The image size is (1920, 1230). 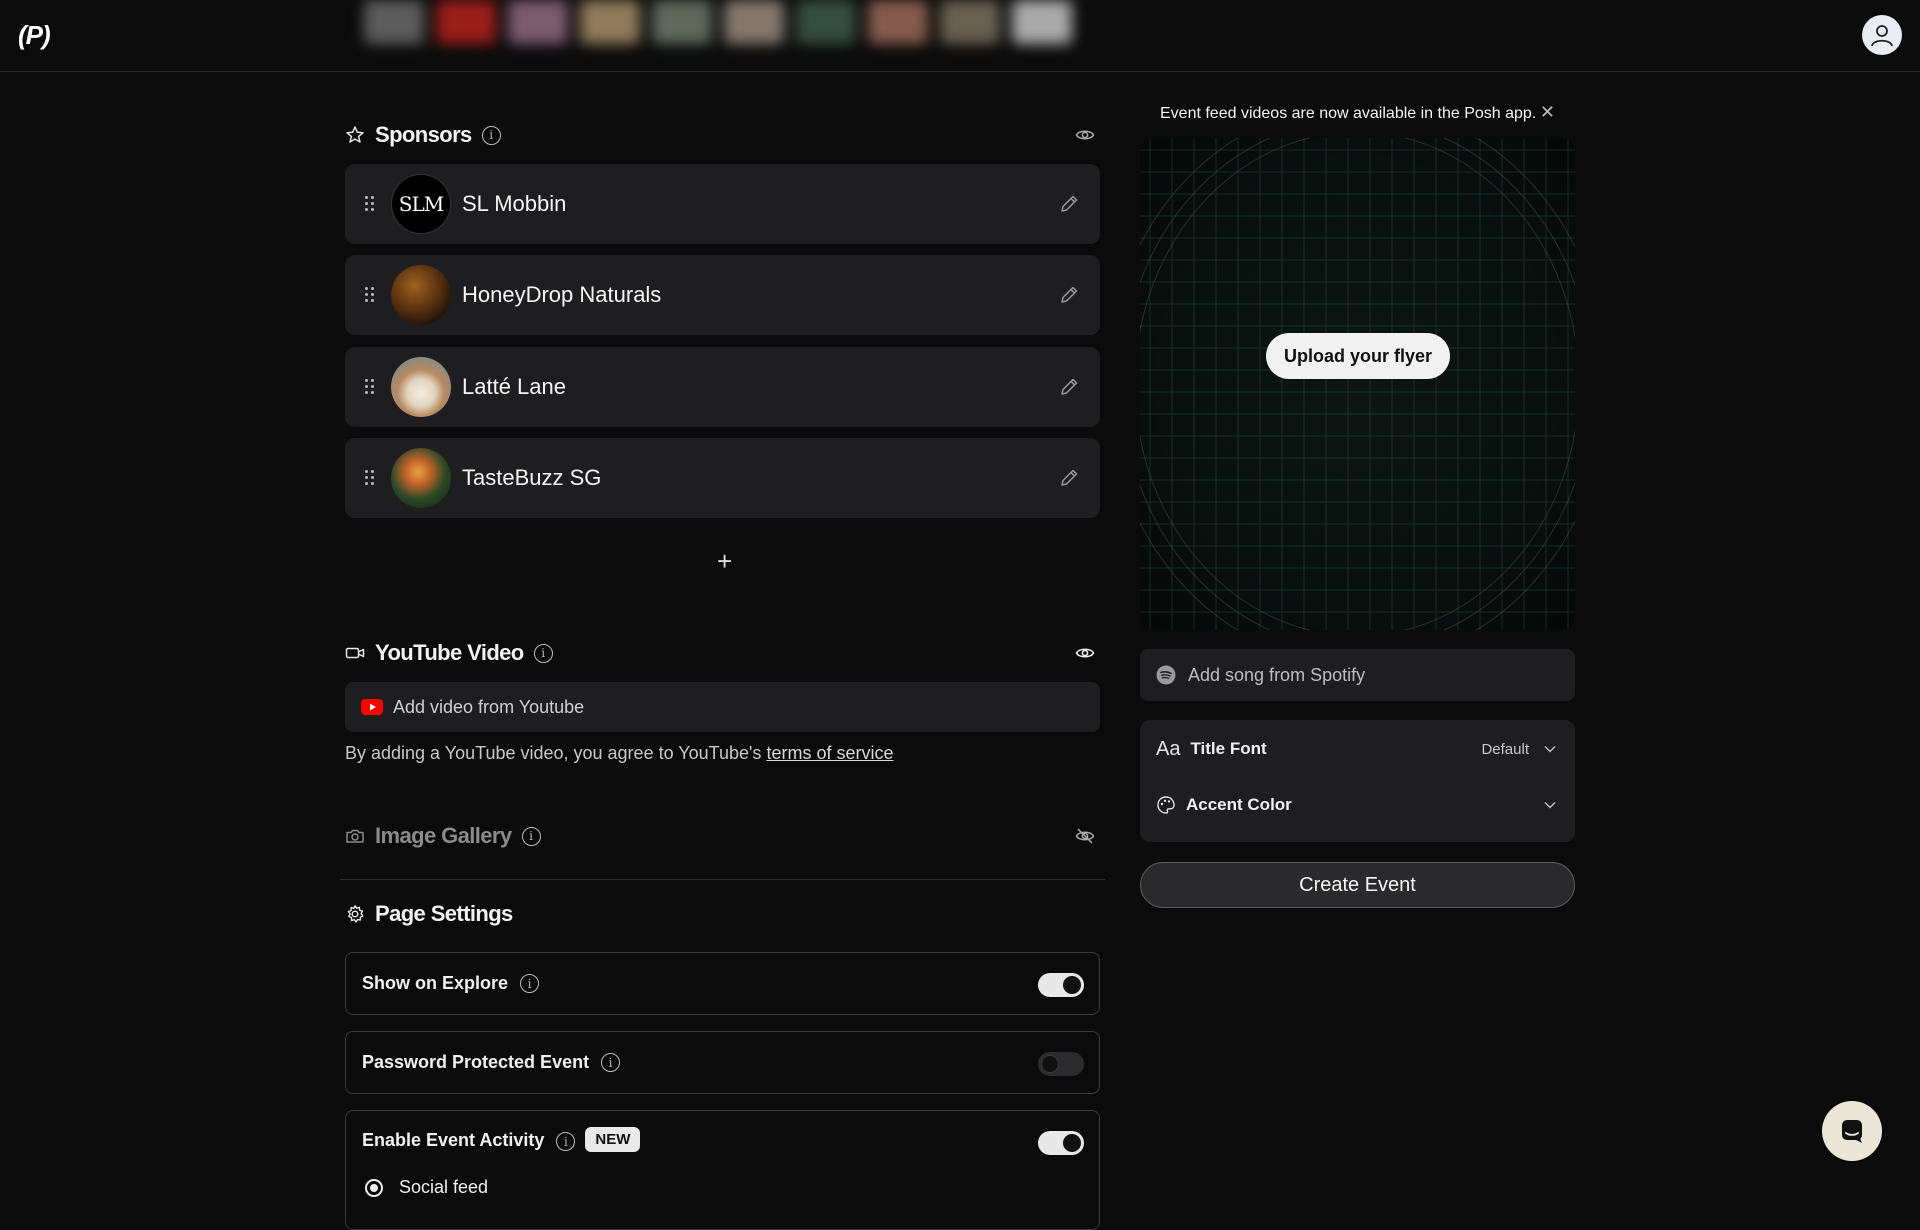 I want to click on setting-label: Show on Explore, so click(x=435, y=983).